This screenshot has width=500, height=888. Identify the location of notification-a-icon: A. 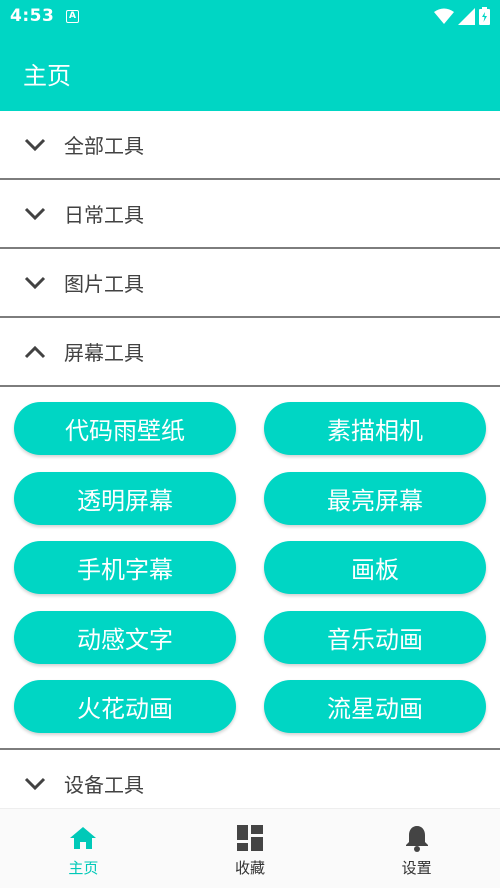
(72, 16).